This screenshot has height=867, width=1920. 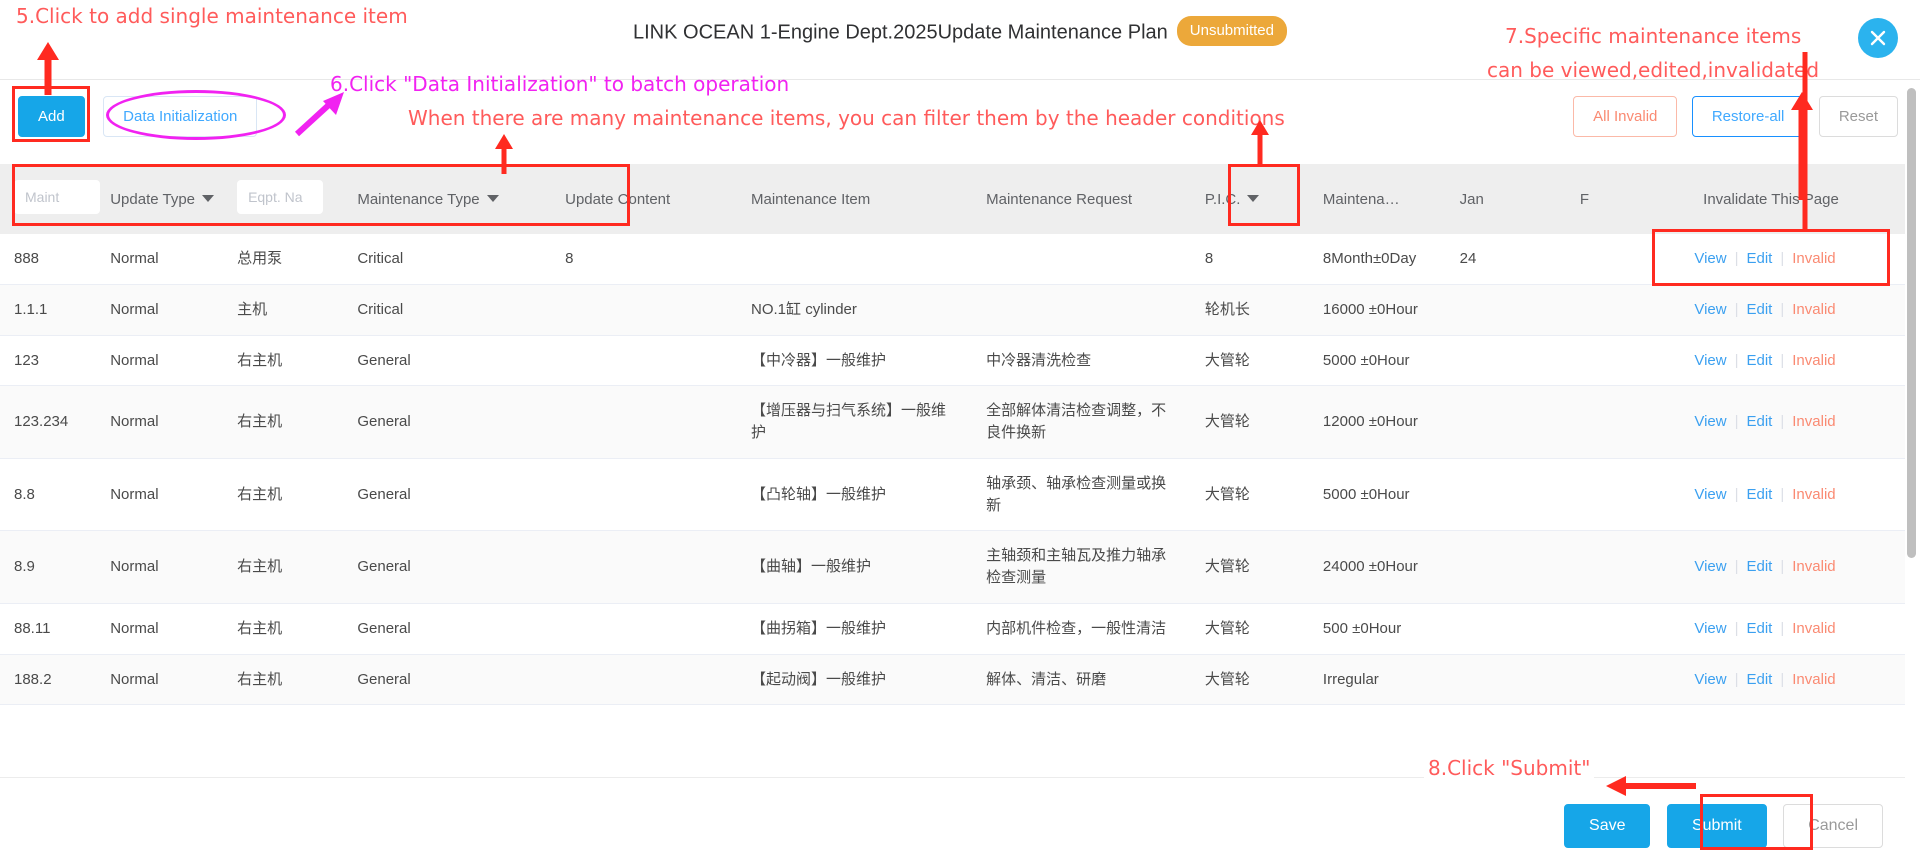 I want to click on submit-button: Submit, so click(x=1716, y=826).